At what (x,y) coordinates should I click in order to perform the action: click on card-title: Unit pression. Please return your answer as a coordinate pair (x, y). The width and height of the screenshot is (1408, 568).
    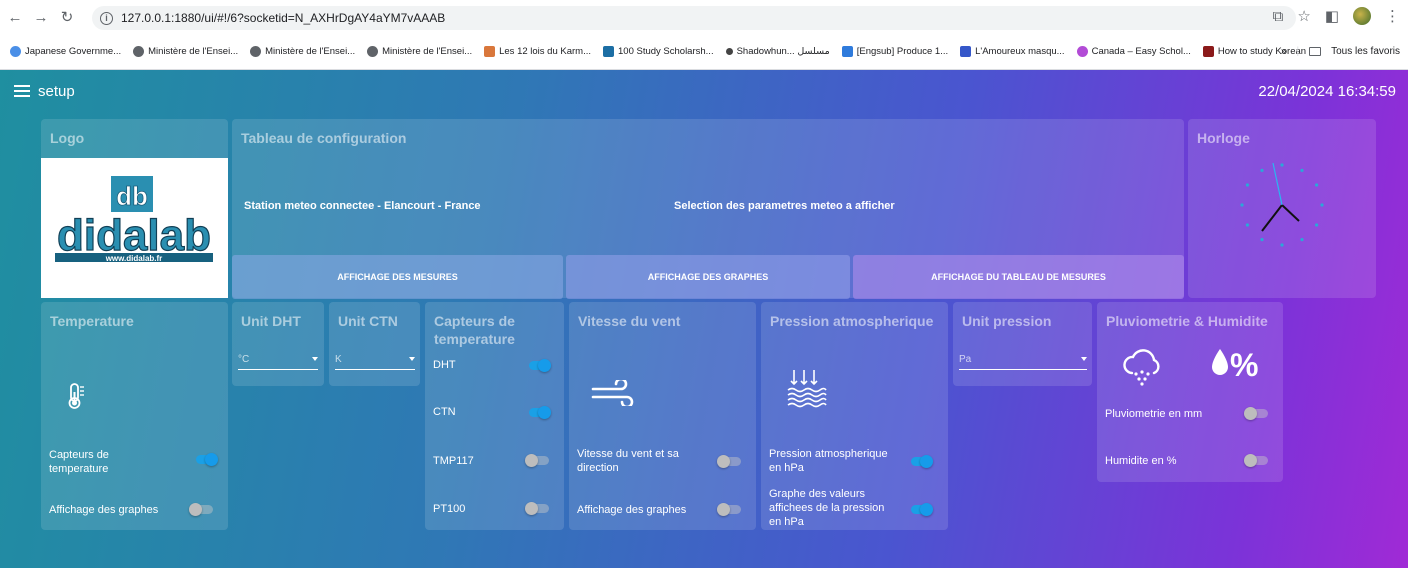
    Looking at the image, I should click on (1007, 321).